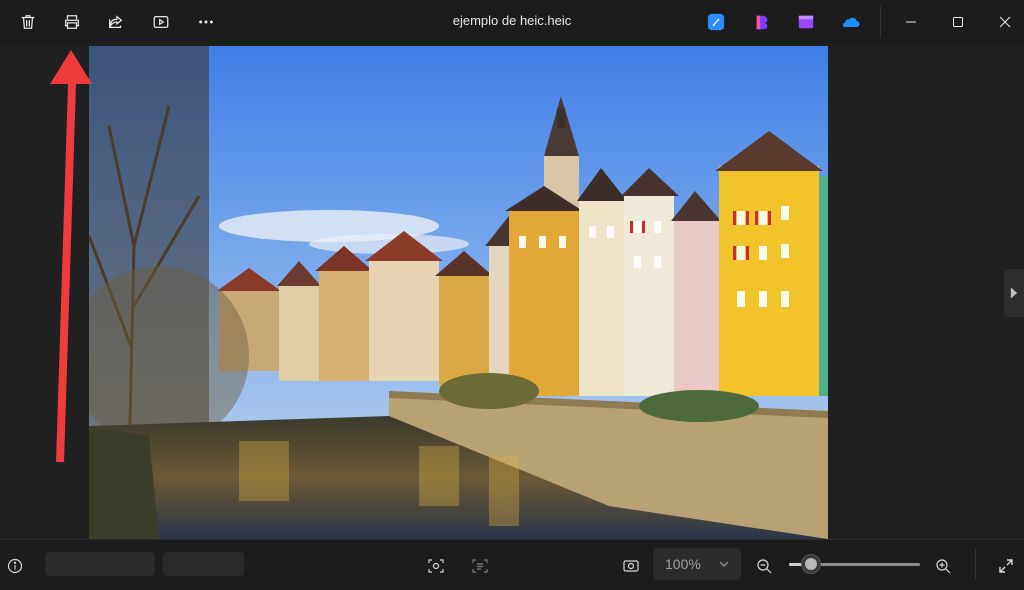 The image size is (1024, 590). I want to click on more-icon, so click(206, 22).